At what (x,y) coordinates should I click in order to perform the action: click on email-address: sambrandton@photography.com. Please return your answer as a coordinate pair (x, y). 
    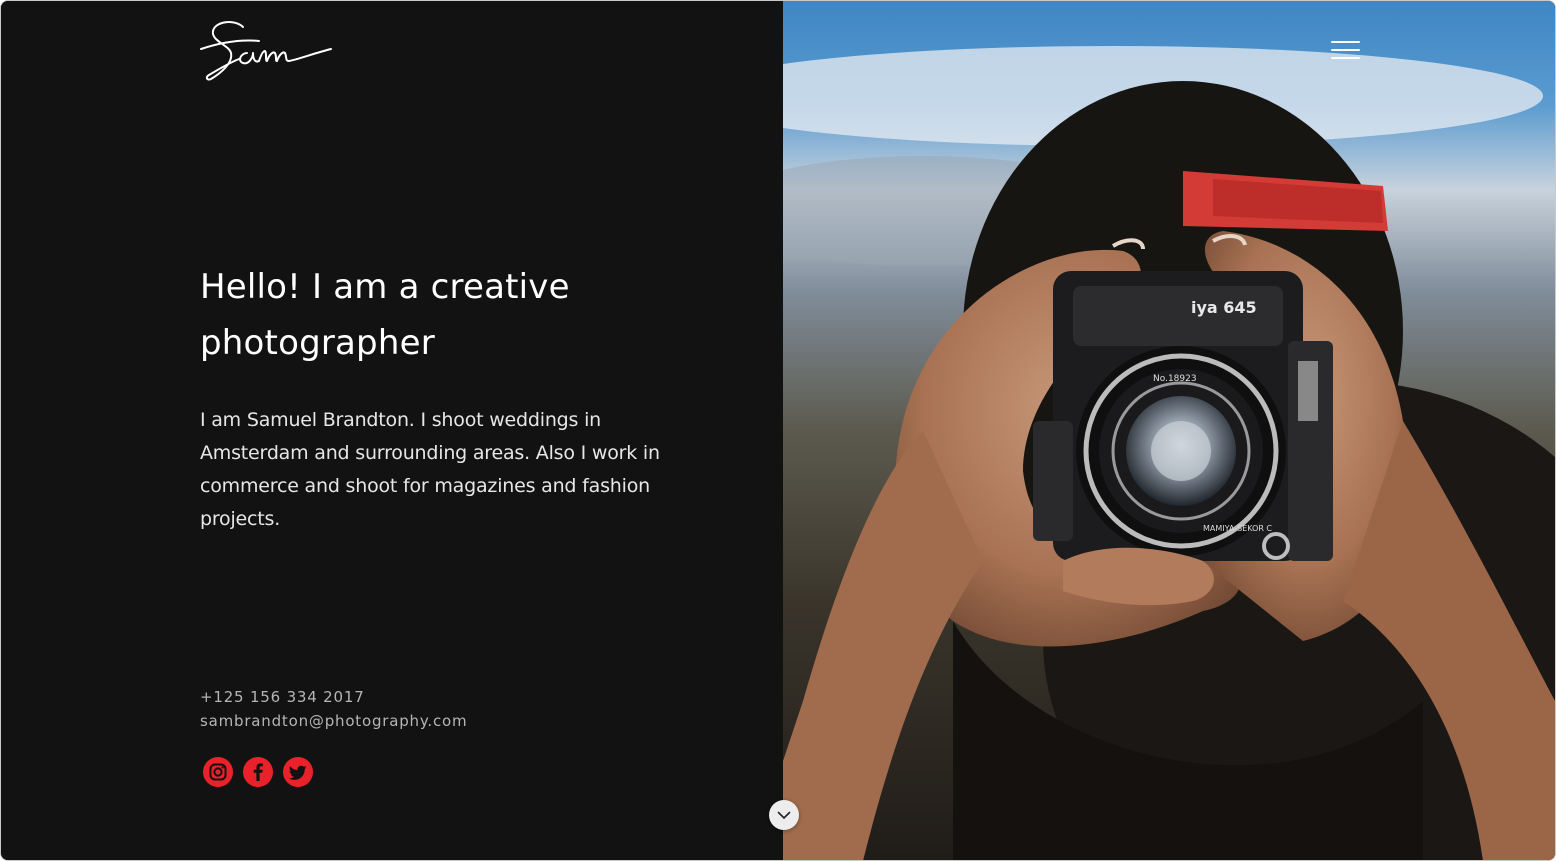
    Looking at the image, I should click on (333, 721).